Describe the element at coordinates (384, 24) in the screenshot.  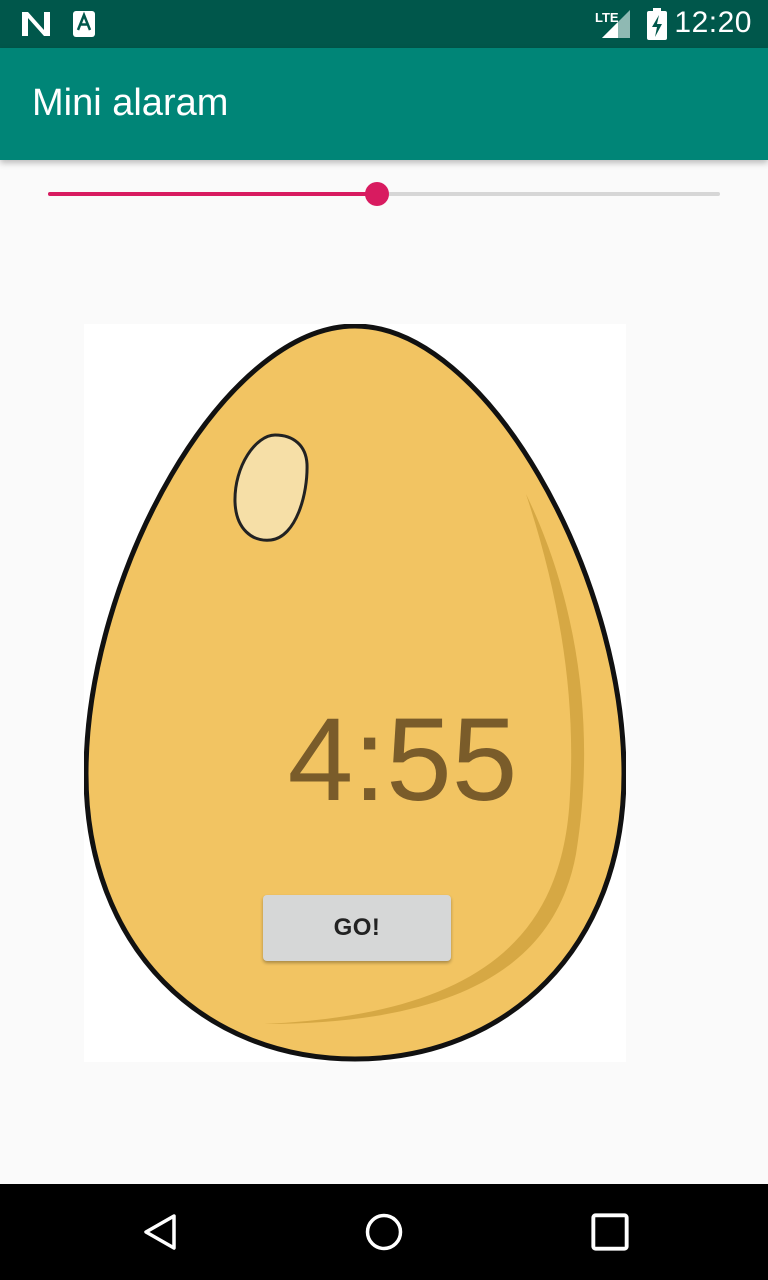
I see `status-bar: LTE 12:20` at that location.